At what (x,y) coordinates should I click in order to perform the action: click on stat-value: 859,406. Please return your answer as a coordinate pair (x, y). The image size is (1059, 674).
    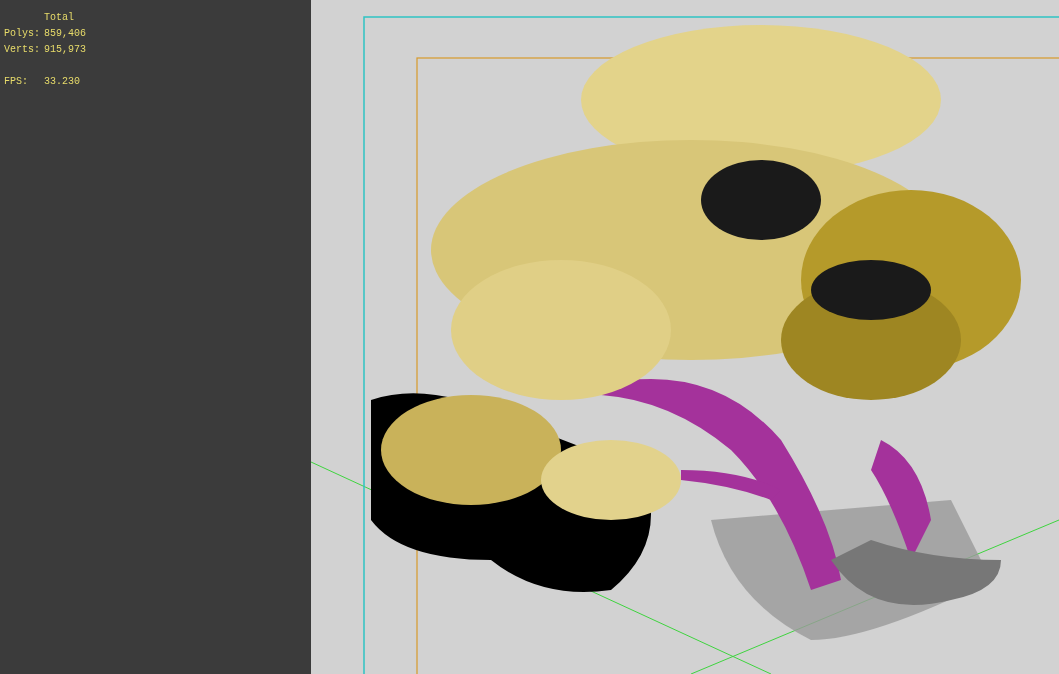
    Looking at the image, I should click on (65, 34).